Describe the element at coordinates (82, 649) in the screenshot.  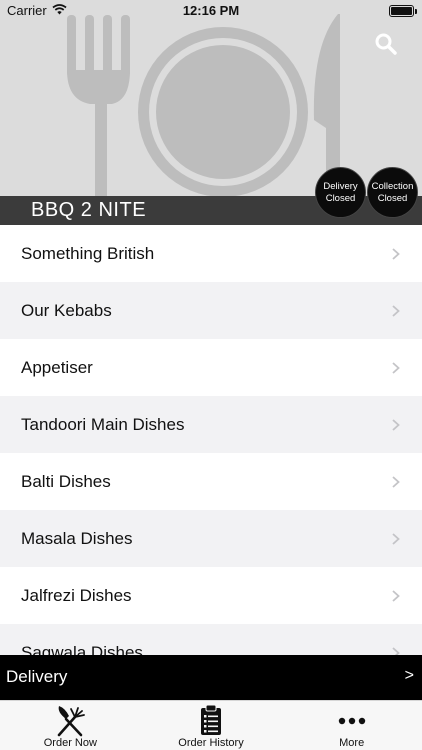
I see `category-label: Sagwala Dishes` at that location.